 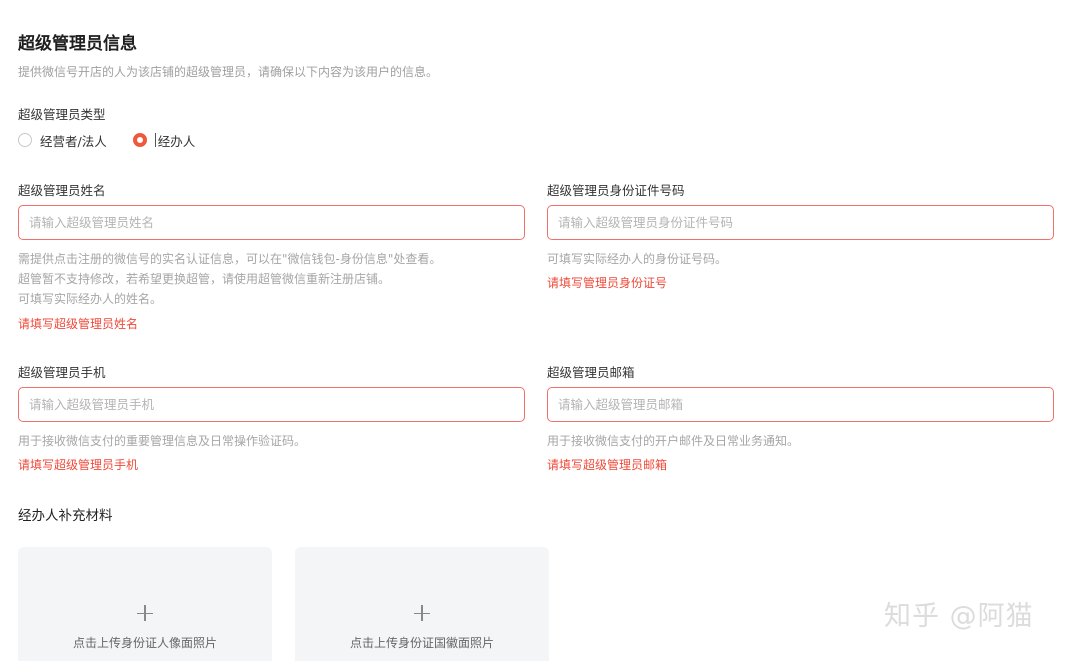 I want to click on text-cursor, so click(x=155, y=140).